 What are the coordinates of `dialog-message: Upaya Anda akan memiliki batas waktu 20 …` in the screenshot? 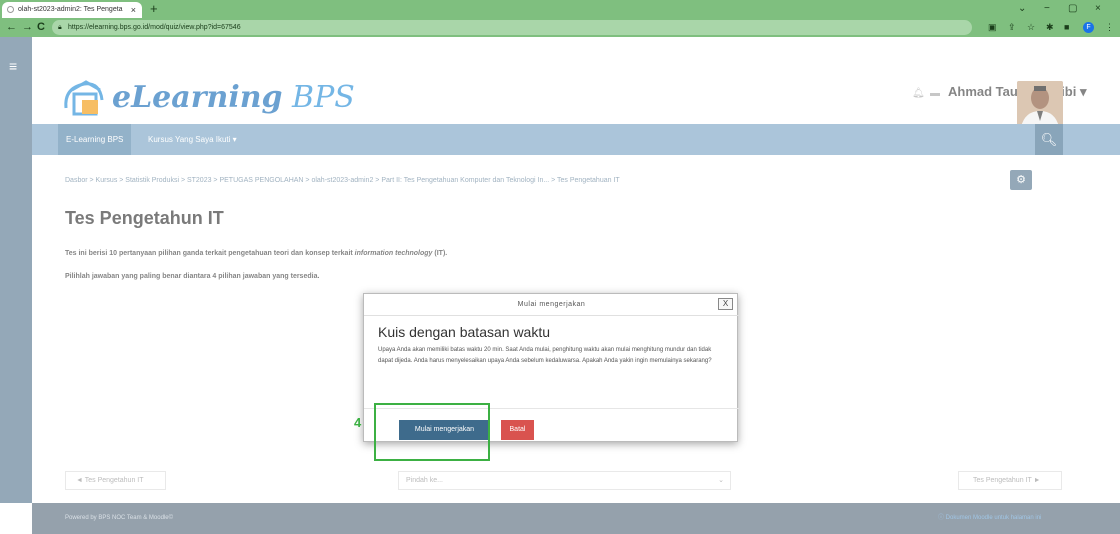 It's located at (545, 355).